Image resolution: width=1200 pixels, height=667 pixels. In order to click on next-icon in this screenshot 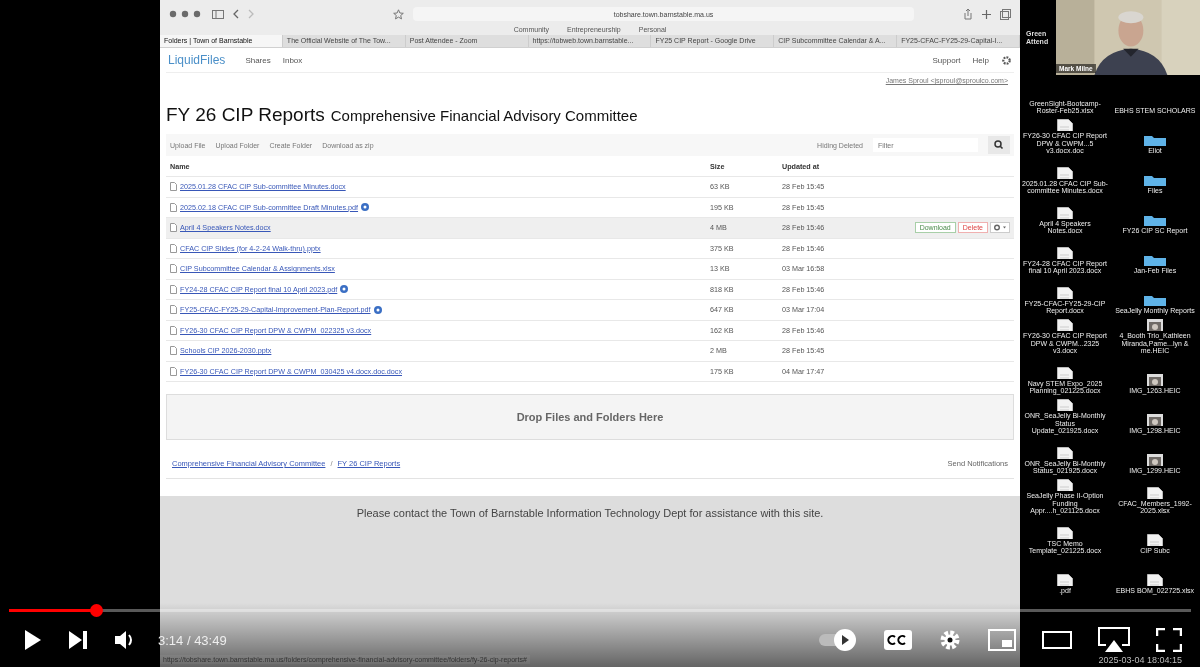, I will do `click(78, 640)`.